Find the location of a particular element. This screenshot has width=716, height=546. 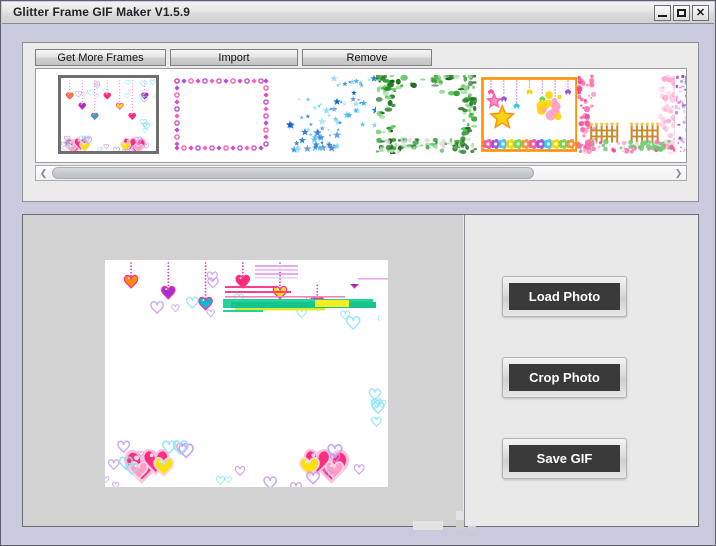

frame-thumbnail-pink-fence-frame is located at coordinates (627, 114).